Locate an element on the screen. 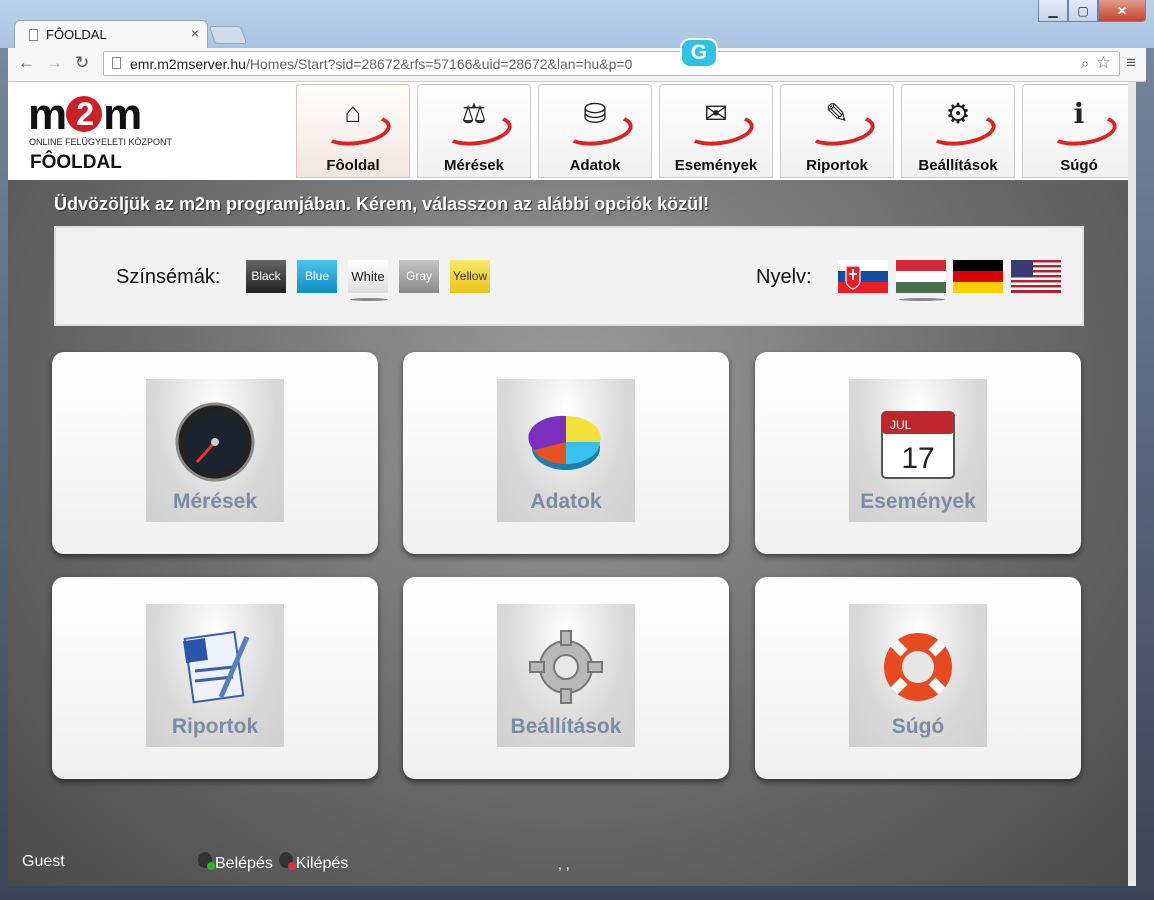  login-user-icon is located at coordinates (206, 861).